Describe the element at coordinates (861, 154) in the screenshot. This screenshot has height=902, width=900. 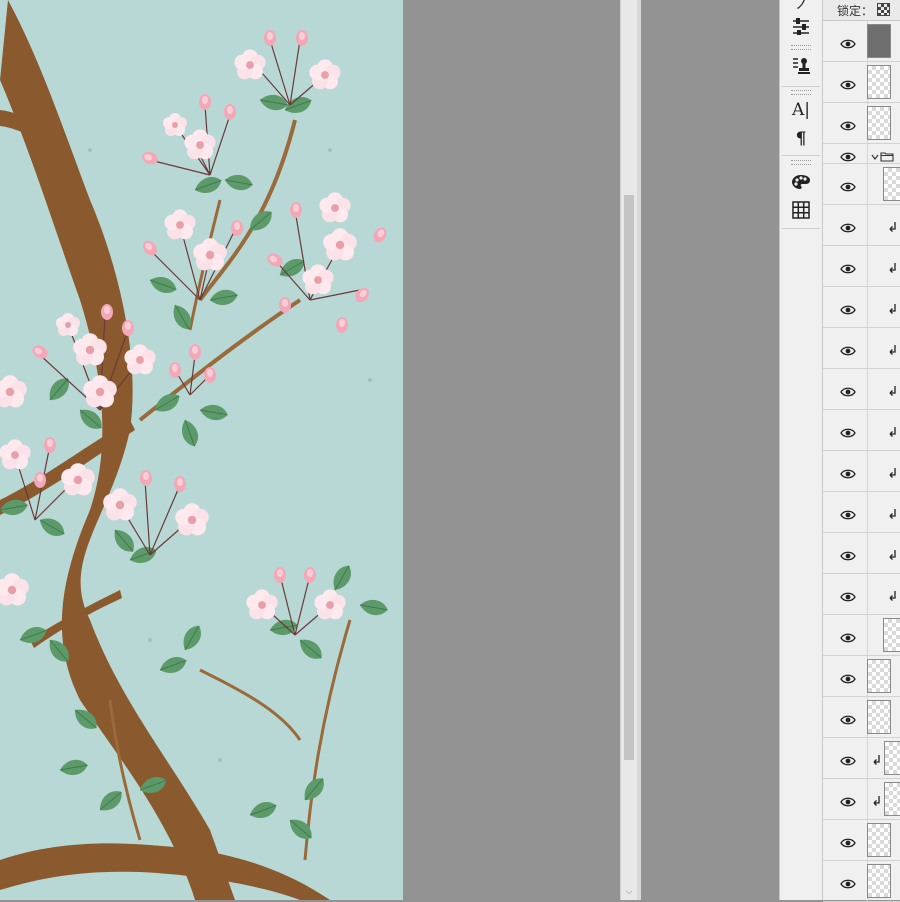
I see `layer-group-row` at that location.